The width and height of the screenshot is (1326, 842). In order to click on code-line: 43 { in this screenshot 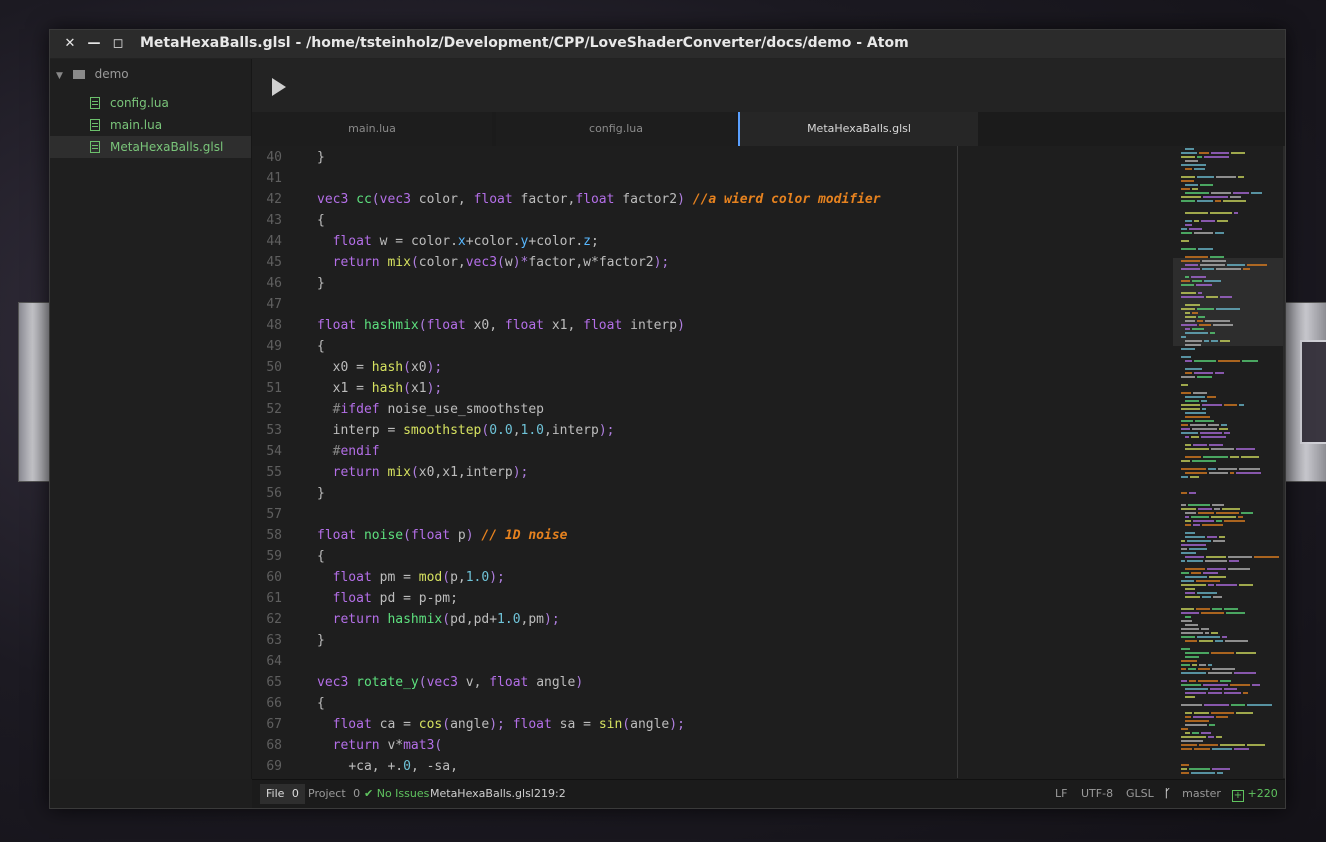, I will do `click(604, 220)`.